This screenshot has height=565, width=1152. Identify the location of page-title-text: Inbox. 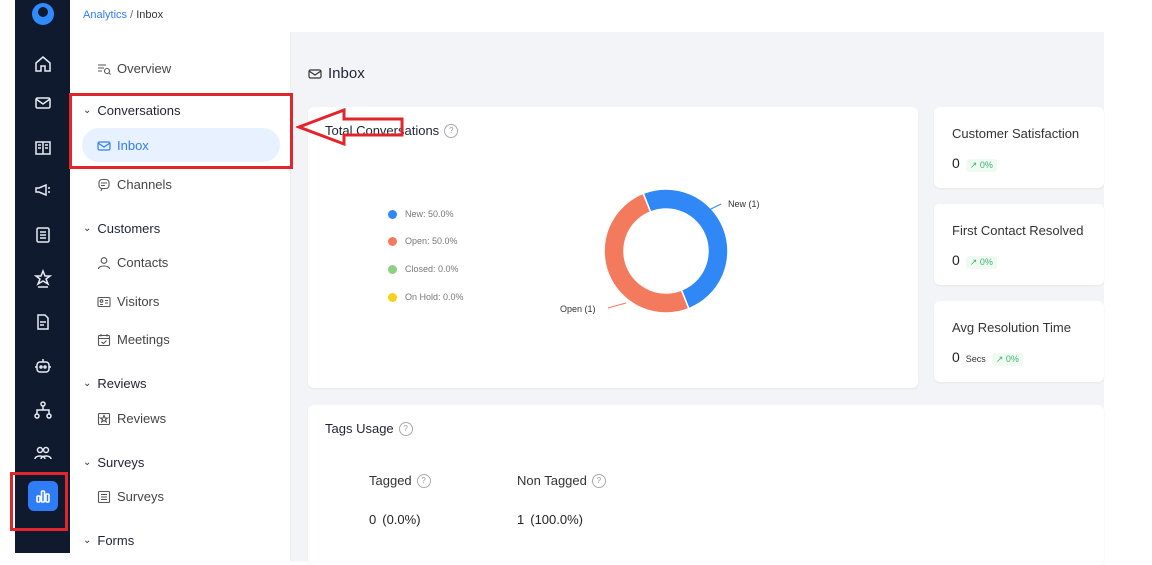
(346, 73).